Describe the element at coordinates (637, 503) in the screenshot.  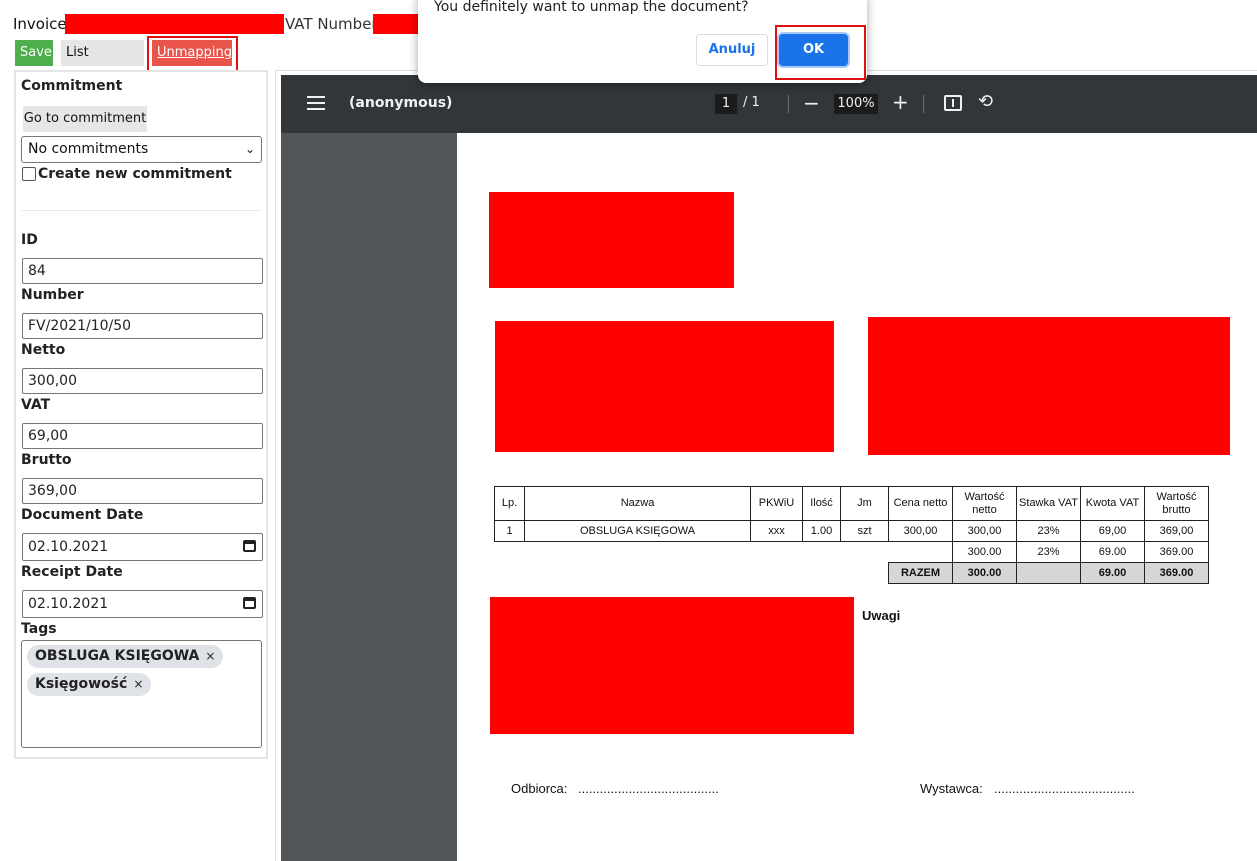
I see `column-header: Nazwa` at that location.